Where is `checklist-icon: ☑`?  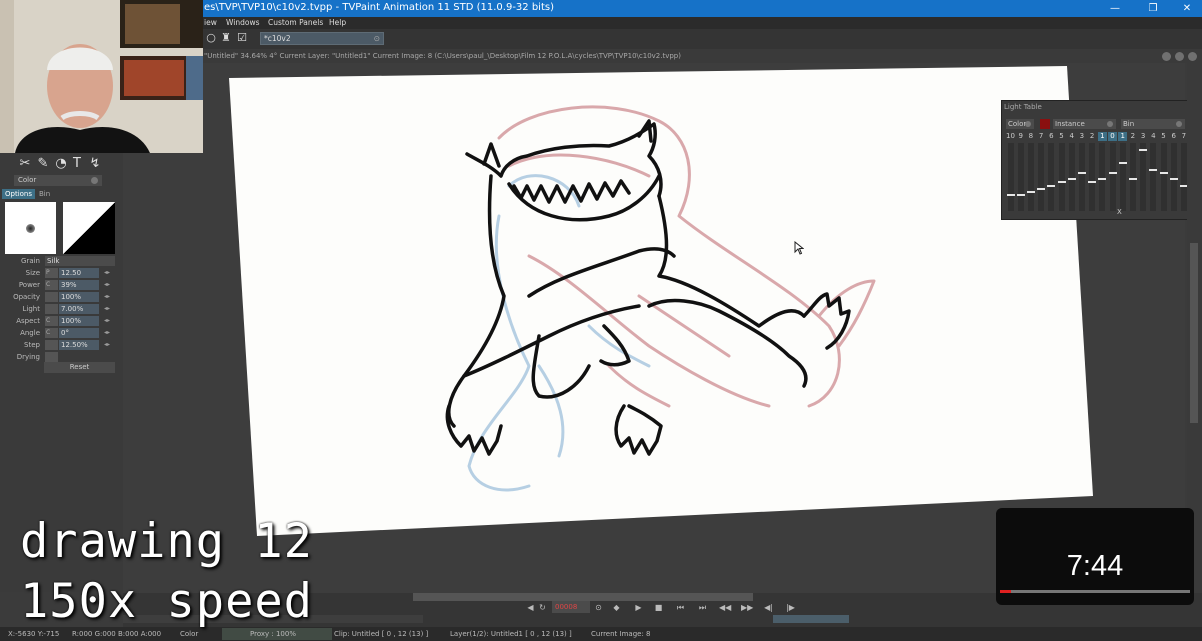 checklist-icon: ☑ is located at coordinates (242, 38).